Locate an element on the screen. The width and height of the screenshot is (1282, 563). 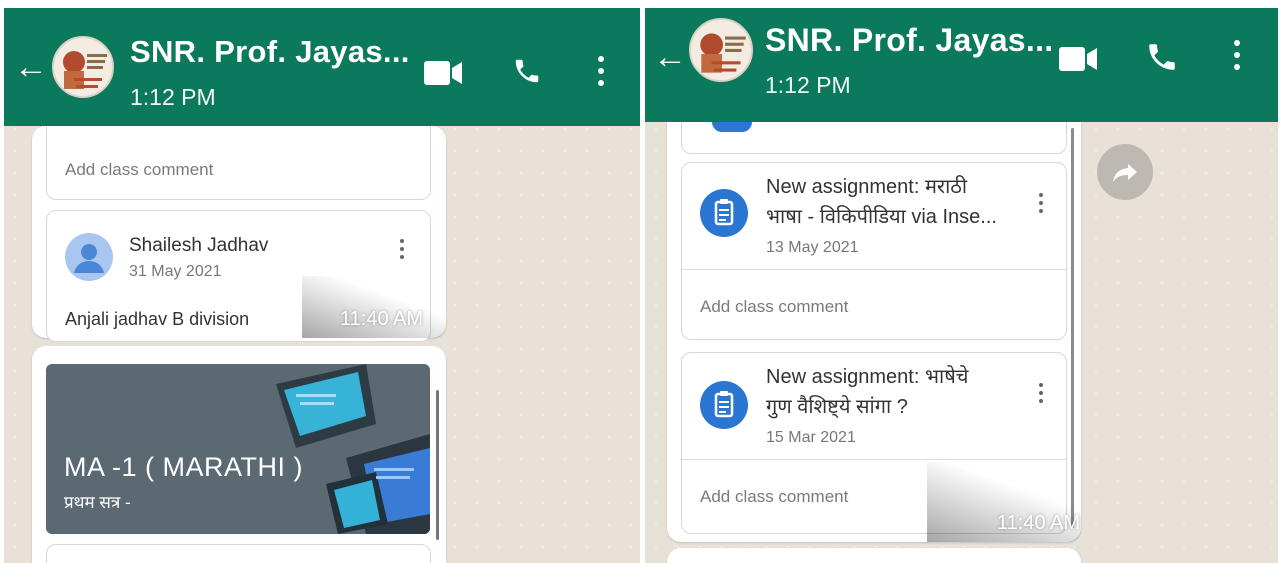
post-menu-icon is located at coordinates (402, 251).